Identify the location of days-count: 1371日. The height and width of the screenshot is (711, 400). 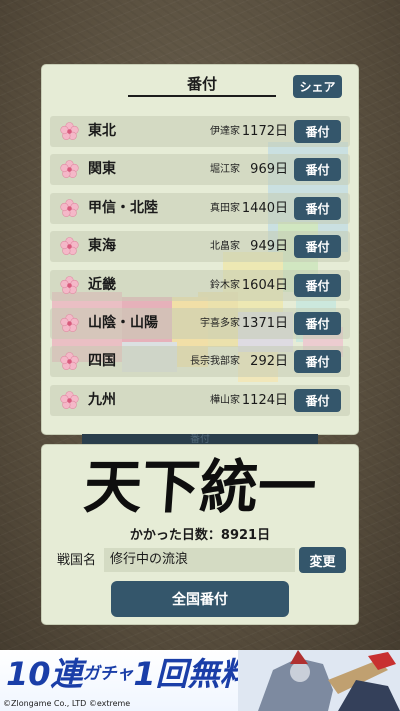
(264, 323).